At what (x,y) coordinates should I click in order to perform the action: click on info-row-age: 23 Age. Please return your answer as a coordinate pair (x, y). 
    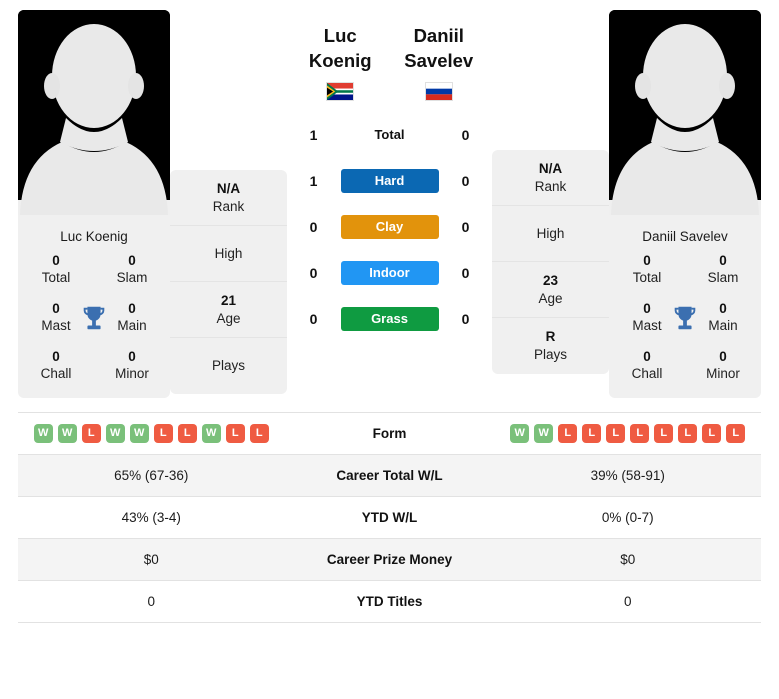
    Looking at the image, I should click on (550, 290).